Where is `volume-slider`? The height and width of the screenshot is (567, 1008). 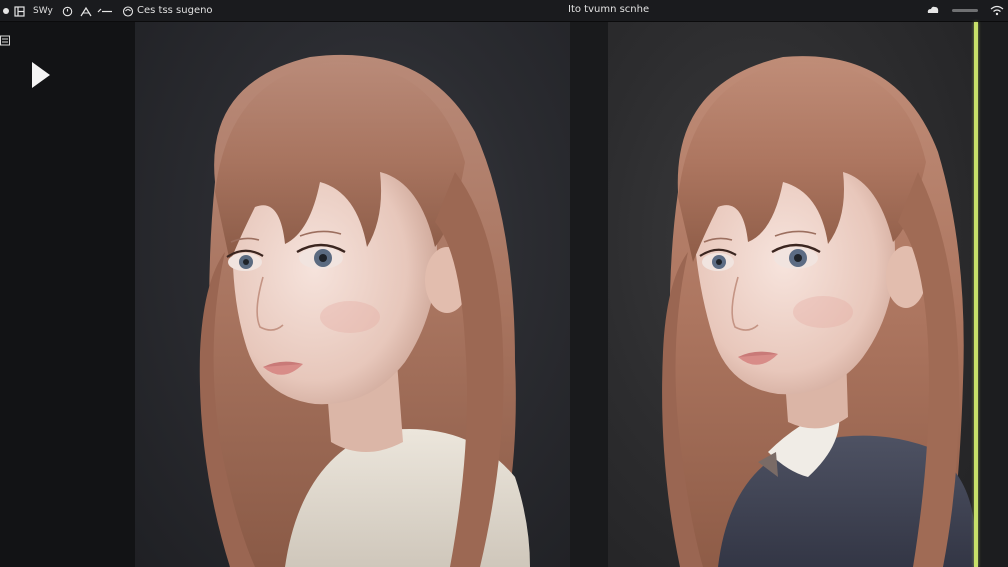
volume-slider is located at coordinates (965, 10).